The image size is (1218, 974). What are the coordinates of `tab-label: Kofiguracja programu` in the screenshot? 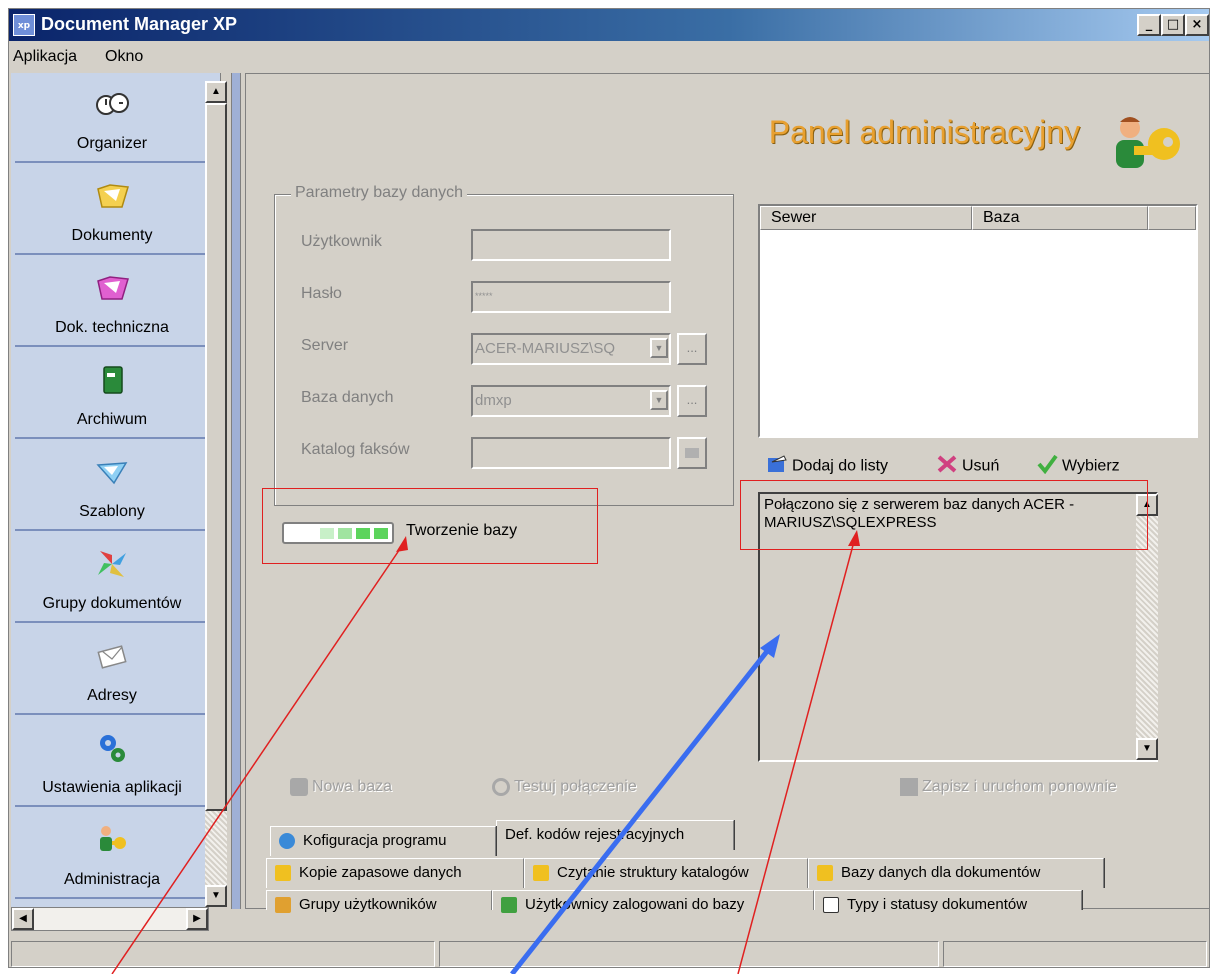 It's located at (375, 840).